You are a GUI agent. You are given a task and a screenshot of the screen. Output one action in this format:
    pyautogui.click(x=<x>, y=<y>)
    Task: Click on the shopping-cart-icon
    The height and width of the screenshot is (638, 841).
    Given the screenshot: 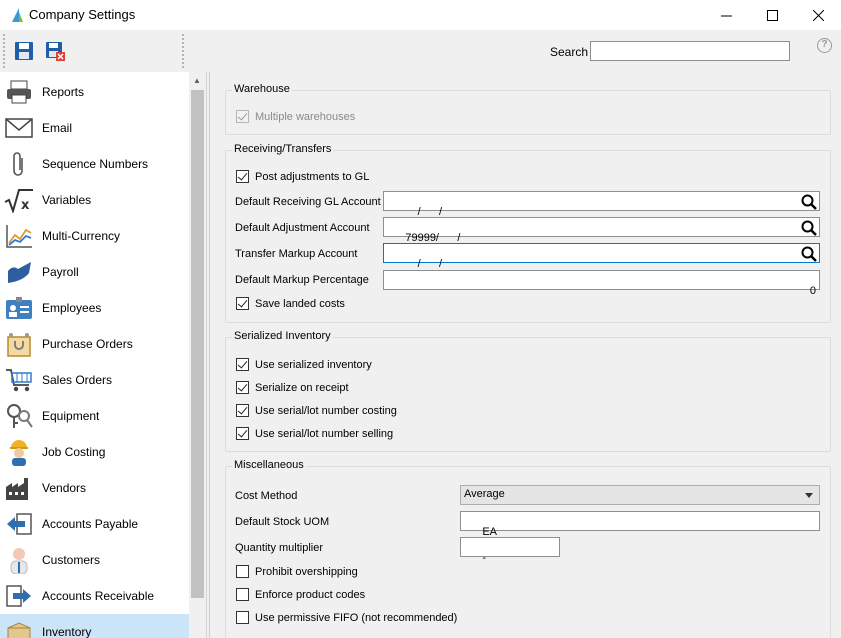 What is the action you would take?
    pyautogui.click(x=19, y=380)
    